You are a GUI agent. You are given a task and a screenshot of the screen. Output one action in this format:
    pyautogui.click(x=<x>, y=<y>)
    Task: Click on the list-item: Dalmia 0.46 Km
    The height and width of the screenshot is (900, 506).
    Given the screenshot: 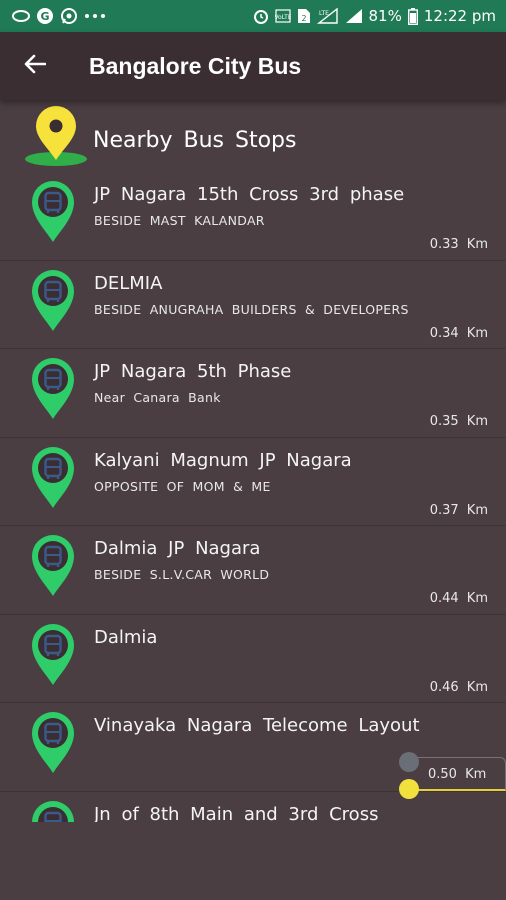 What is the action you would take?
    pyautogui.click(x=253, y=659)
    